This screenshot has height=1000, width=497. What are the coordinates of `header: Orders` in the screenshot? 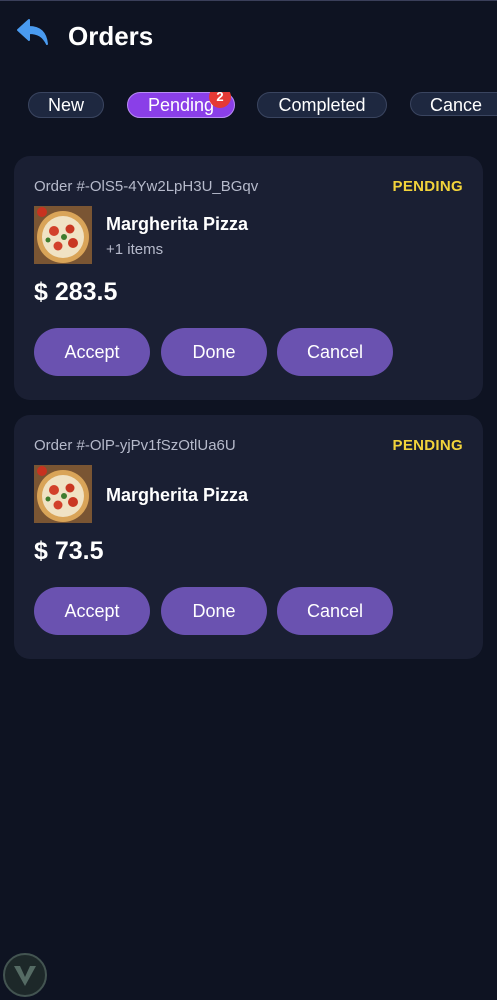 It's located at (248, 36).